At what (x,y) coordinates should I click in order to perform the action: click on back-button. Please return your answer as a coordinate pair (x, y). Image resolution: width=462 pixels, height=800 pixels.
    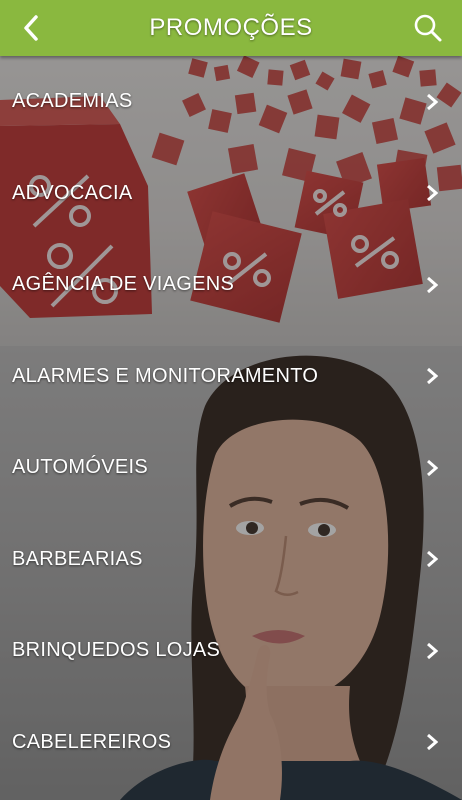
    Looking at the image, I should click on (33, 28).